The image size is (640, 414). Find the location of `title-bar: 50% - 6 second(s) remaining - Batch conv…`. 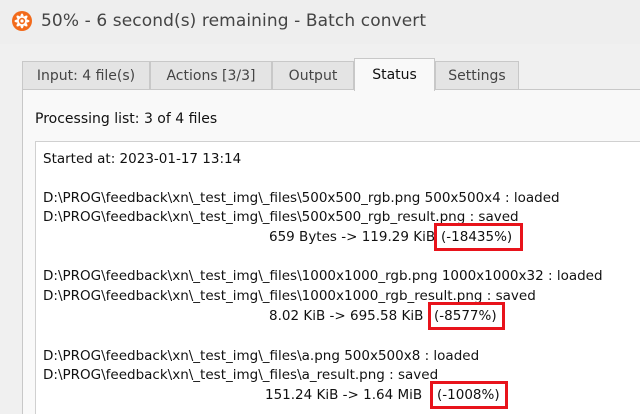

title-bar: 50% - 6 second(s) remaining - Batch conv… is located at coordinates (320, 22).